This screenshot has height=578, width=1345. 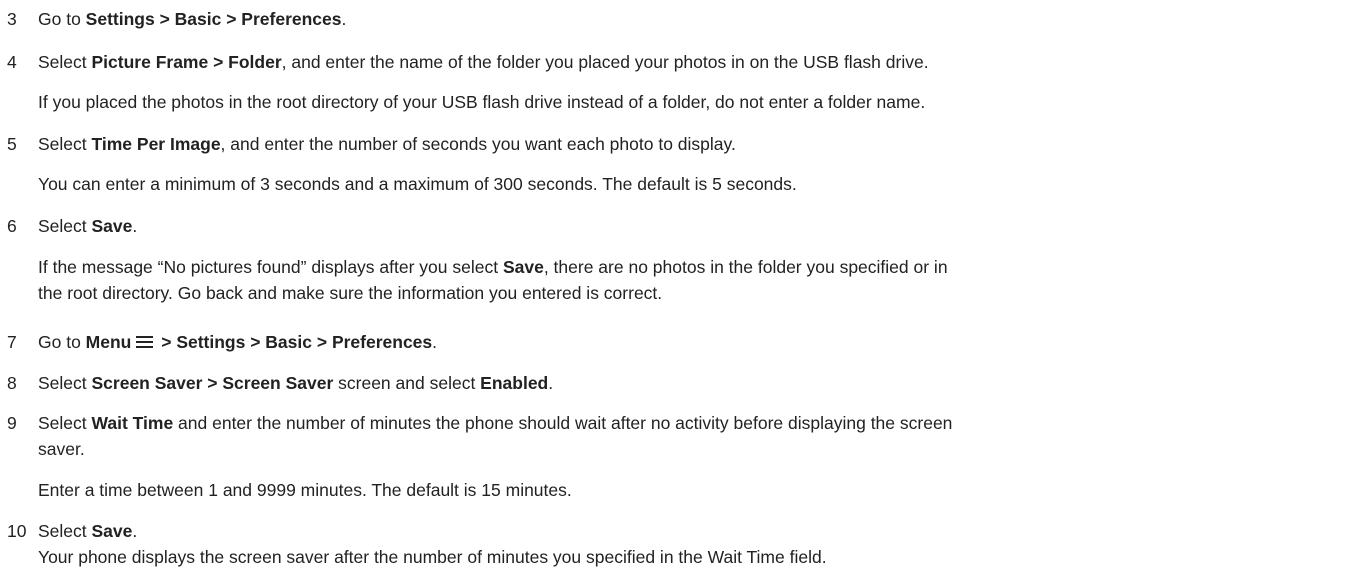 What do you see at coordinates (12, 423) in the screenshot?
I see `step-number: 9` at bounding box center [12, 423].